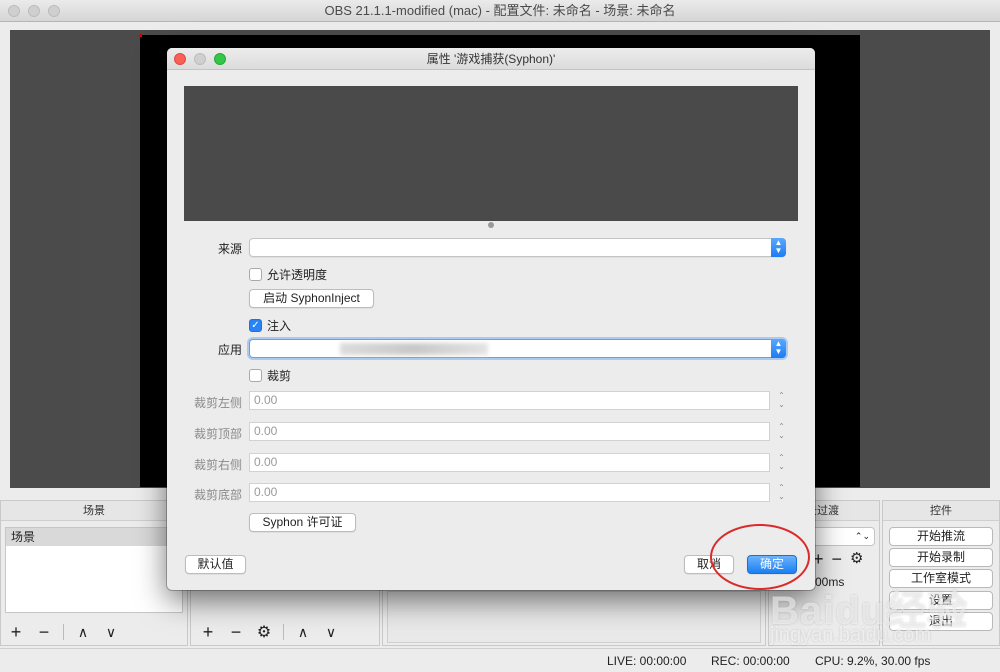  What do you see at coordinates (208, 632) in the screenshot?
I see `add-source-icon: +` at bounding box center [208, 632].